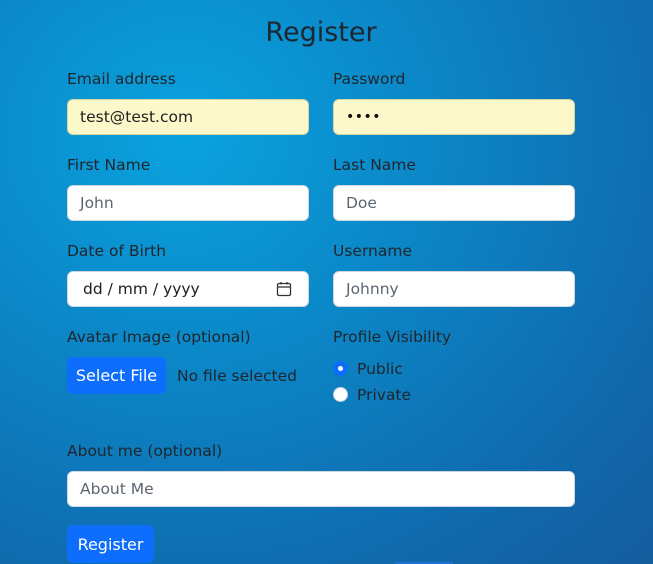  Describe the element at coordinates (321, 32) in the screenshot. I see `page-title: Register` at that location.